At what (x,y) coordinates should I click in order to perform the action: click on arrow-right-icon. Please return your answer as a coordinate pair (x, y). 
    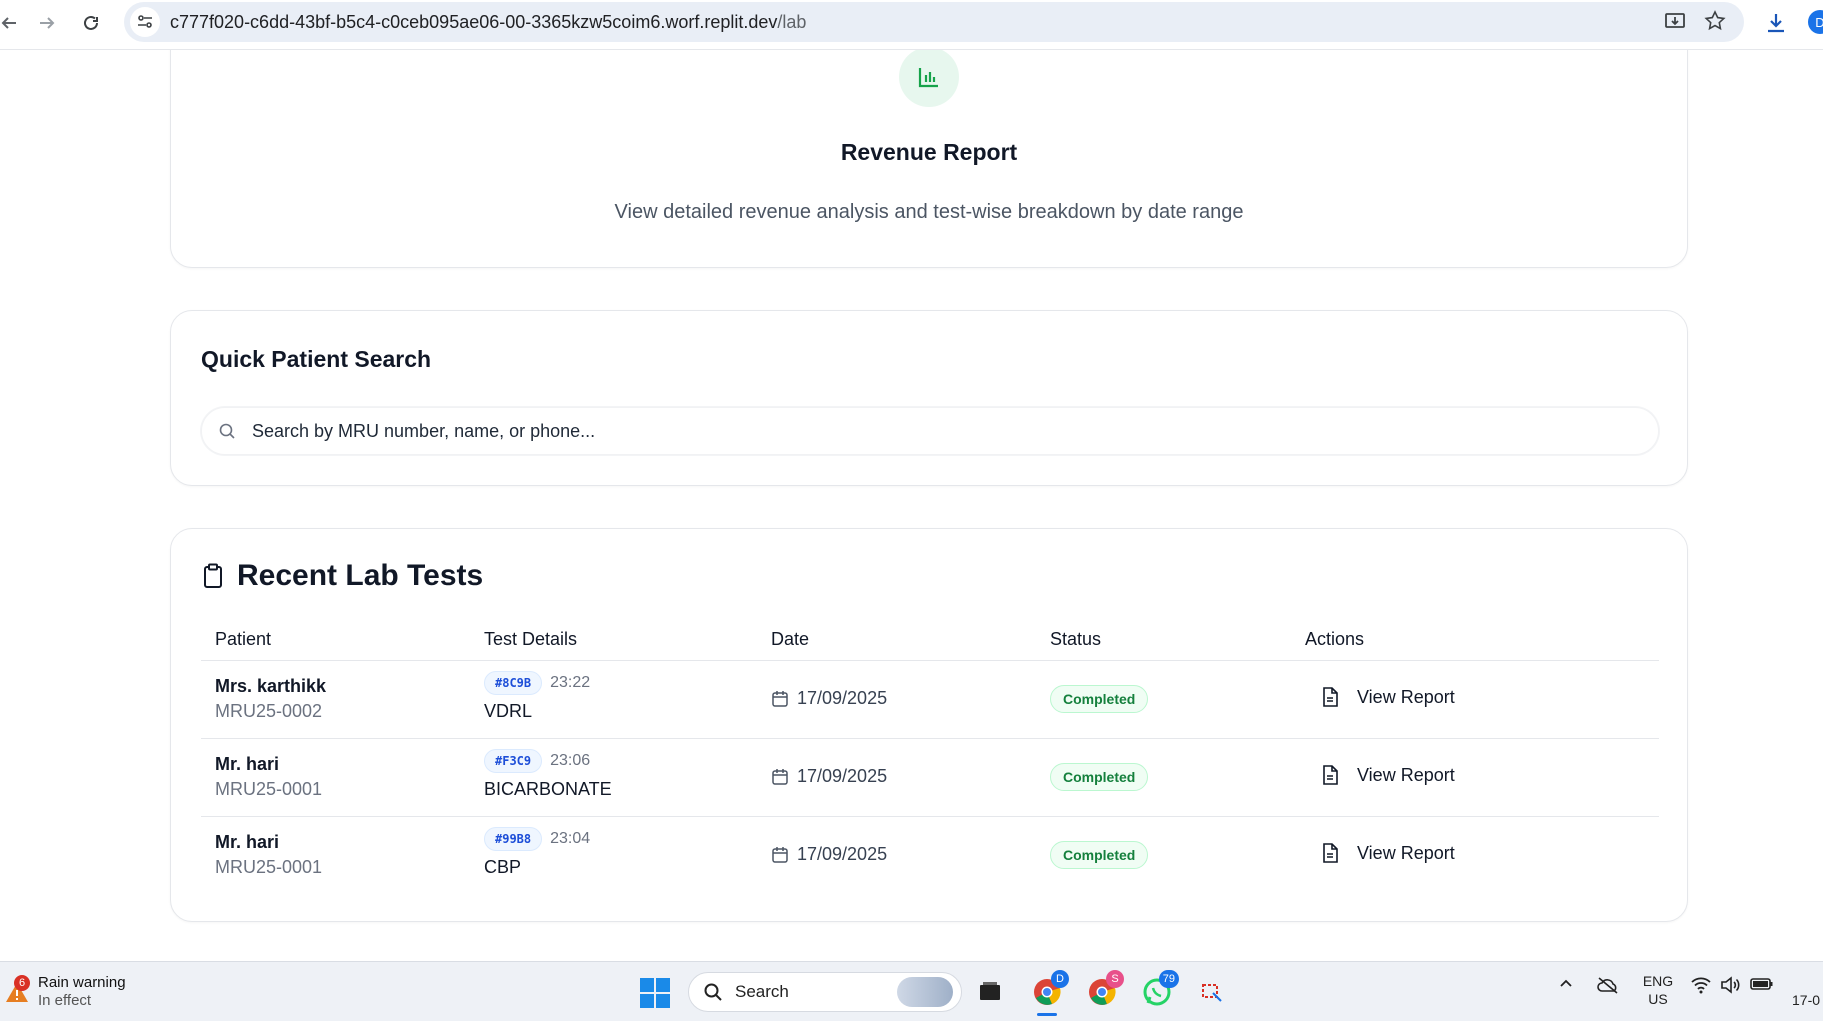
    Looking at the image, I should click on (47, 23).